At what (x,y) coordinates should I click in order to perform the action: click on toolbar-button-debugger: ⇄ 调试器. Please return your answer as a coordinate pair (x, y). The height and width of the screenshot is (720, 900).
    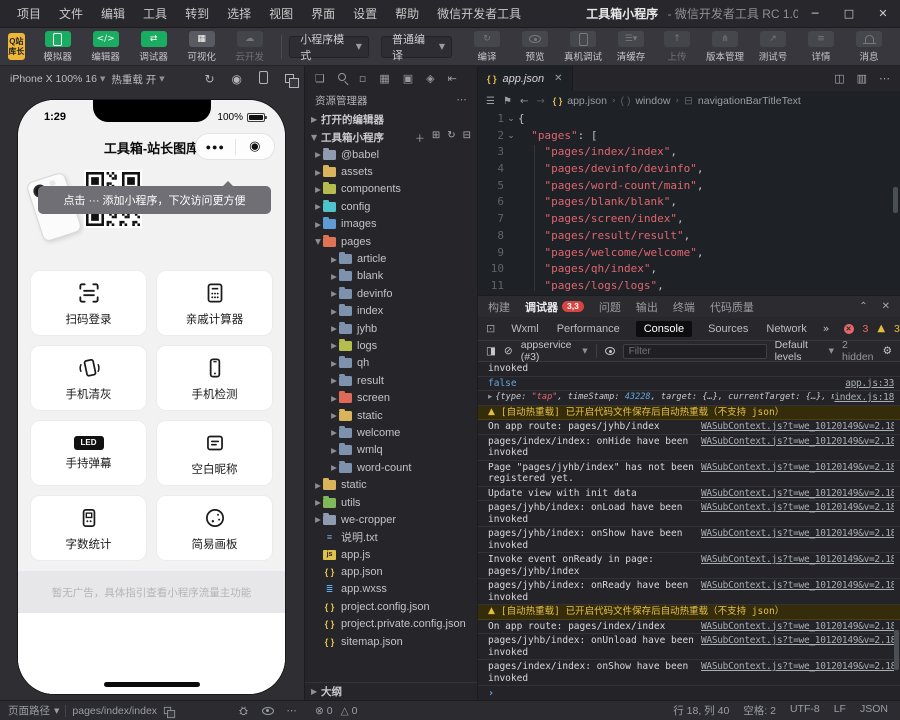
    Looking at the image, I should click on (154, 46).